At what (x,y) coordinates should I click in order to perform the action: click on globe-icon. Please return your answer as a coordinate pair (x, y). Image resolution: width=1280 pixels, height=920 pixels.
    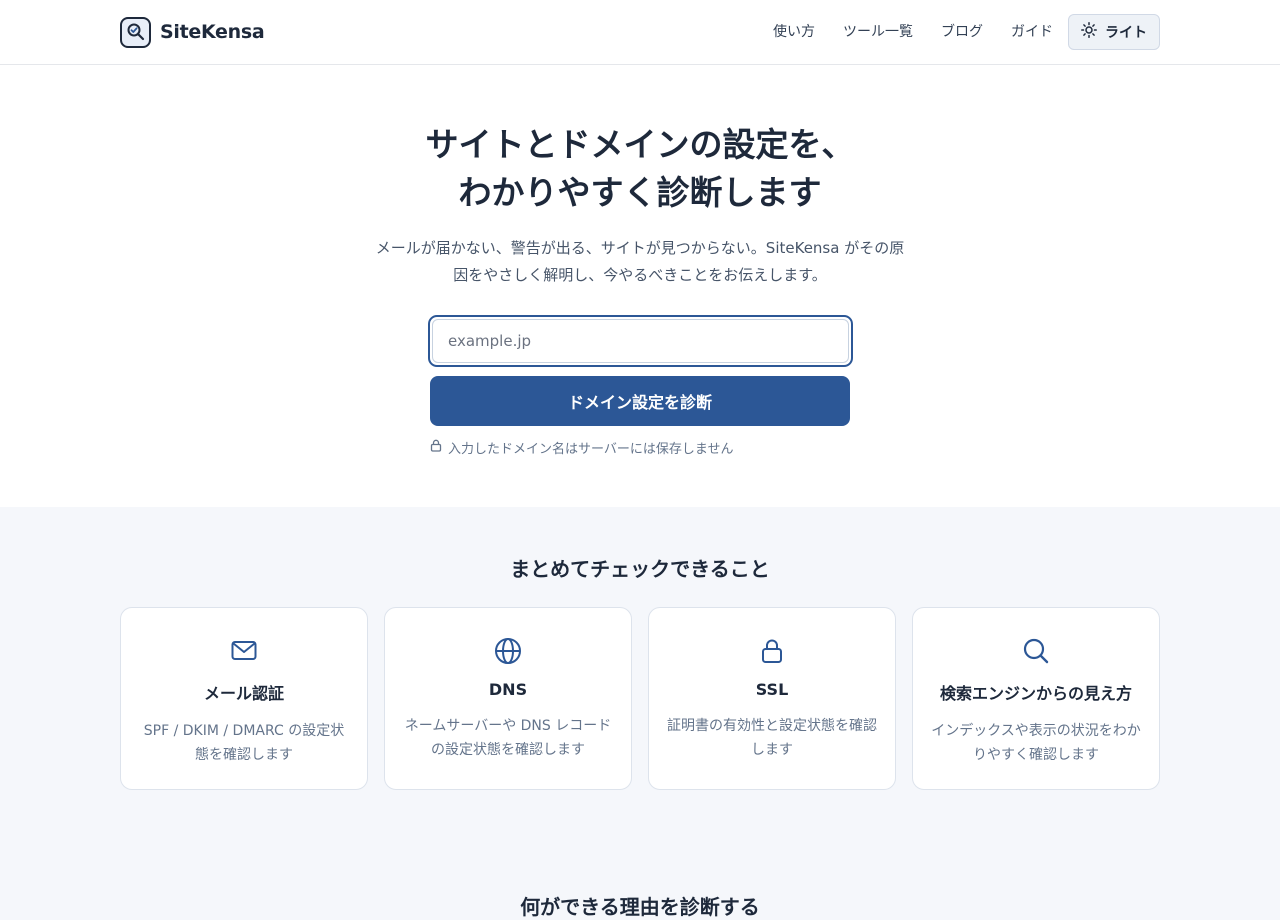
    Looking at the image, I should click on (508, 651).